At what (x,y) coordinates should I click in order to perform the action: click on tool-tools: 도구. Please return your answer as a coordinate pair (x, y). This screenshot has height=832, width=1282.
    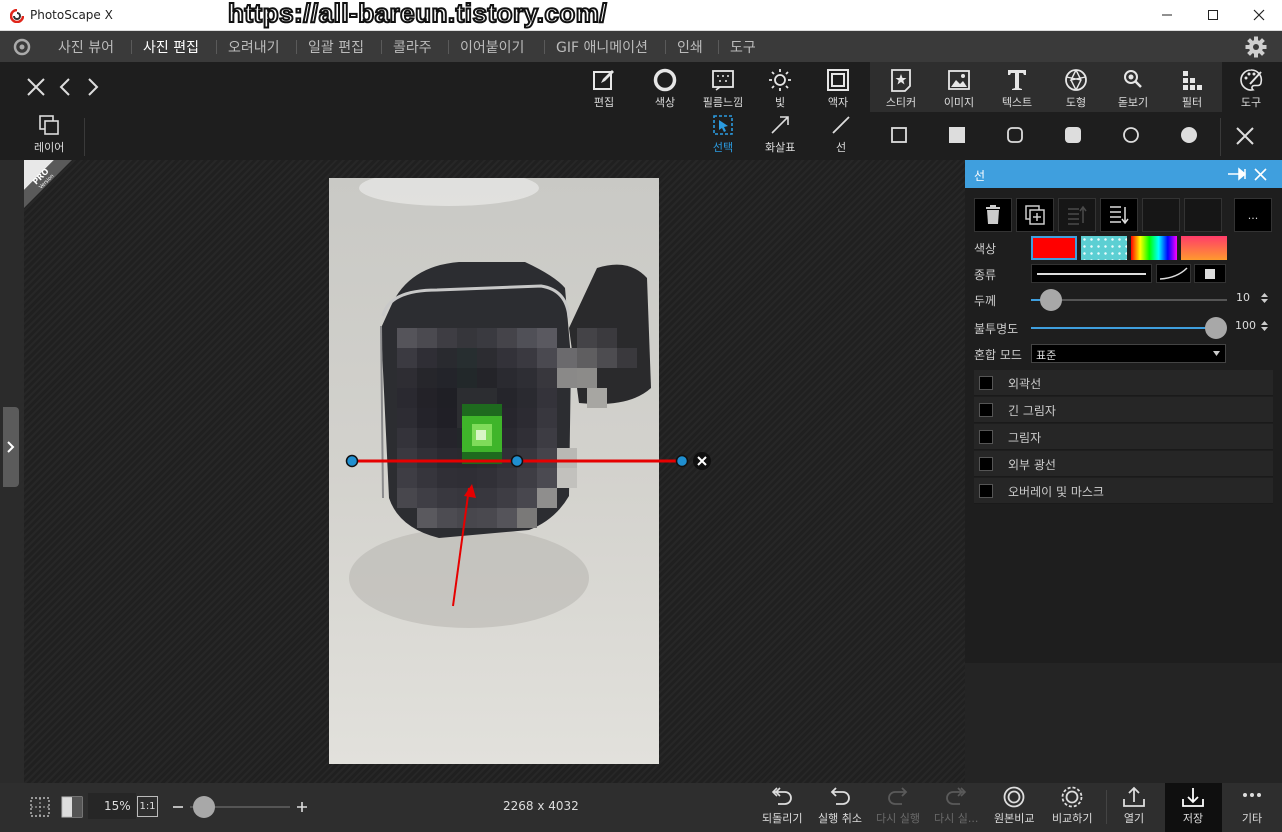
    Looking at the image, I should click on (1251, 87).